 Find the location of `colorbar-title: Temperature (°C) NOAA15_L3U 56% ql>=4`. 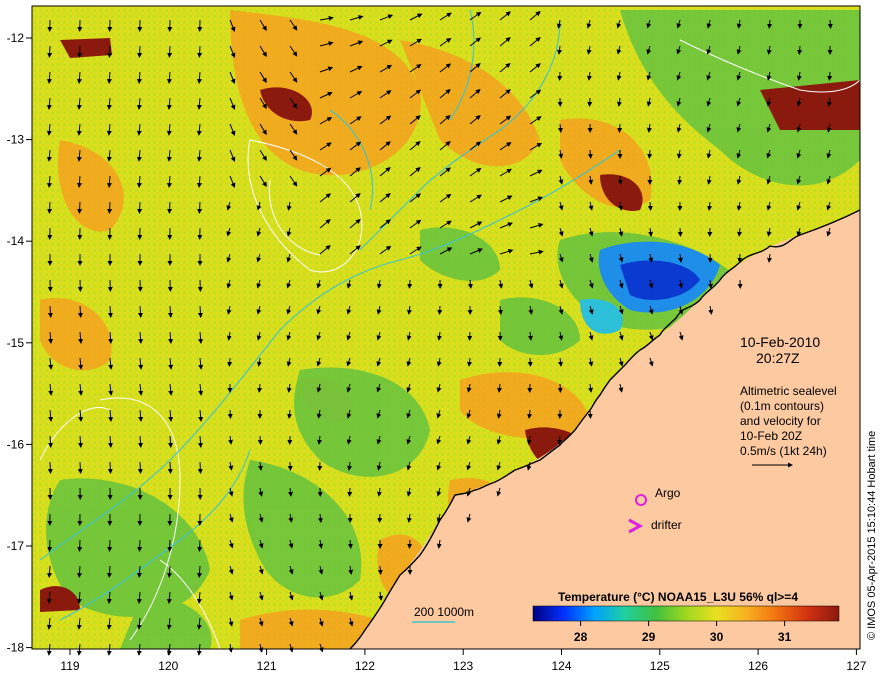

colorbar-title: Temperature (°C) NOAA15_L3U 56% ql>=4 is located at coordinates (678, 597).